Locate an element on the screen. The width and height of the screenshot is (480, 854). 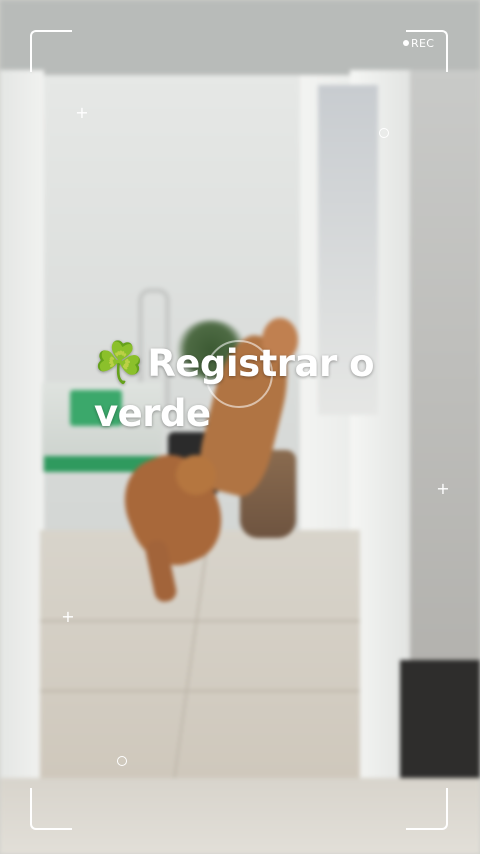
rec-indicator: REC is located at coordinates (418, 43).